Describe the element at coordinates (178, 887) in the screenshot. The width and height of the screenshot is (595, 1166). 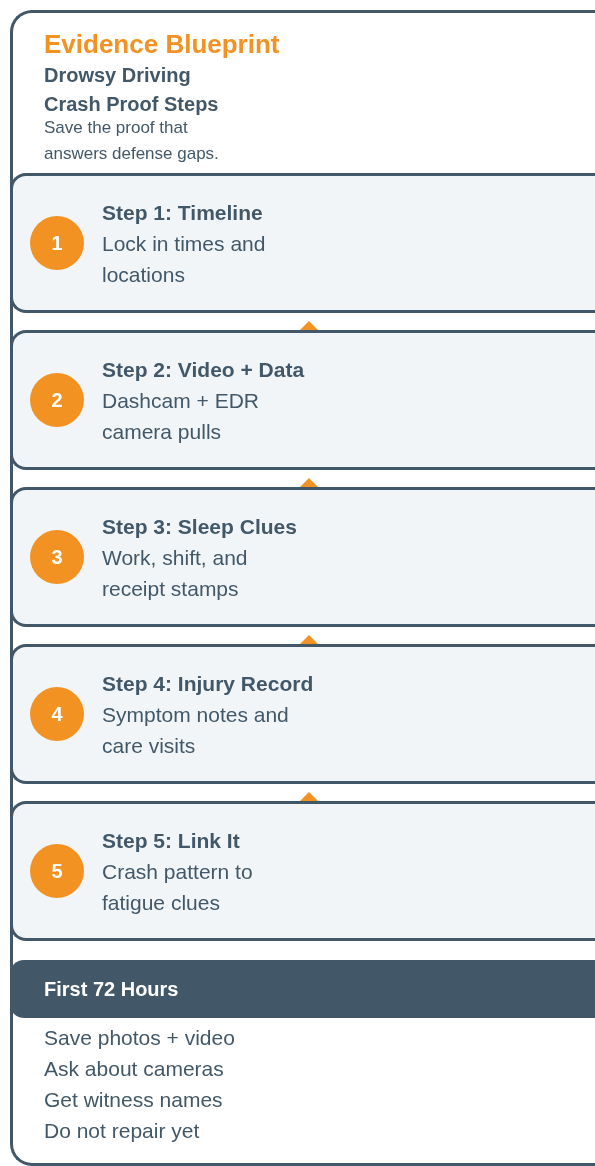
I see `step-text: Crash pattern to fatigue clues` at that location.